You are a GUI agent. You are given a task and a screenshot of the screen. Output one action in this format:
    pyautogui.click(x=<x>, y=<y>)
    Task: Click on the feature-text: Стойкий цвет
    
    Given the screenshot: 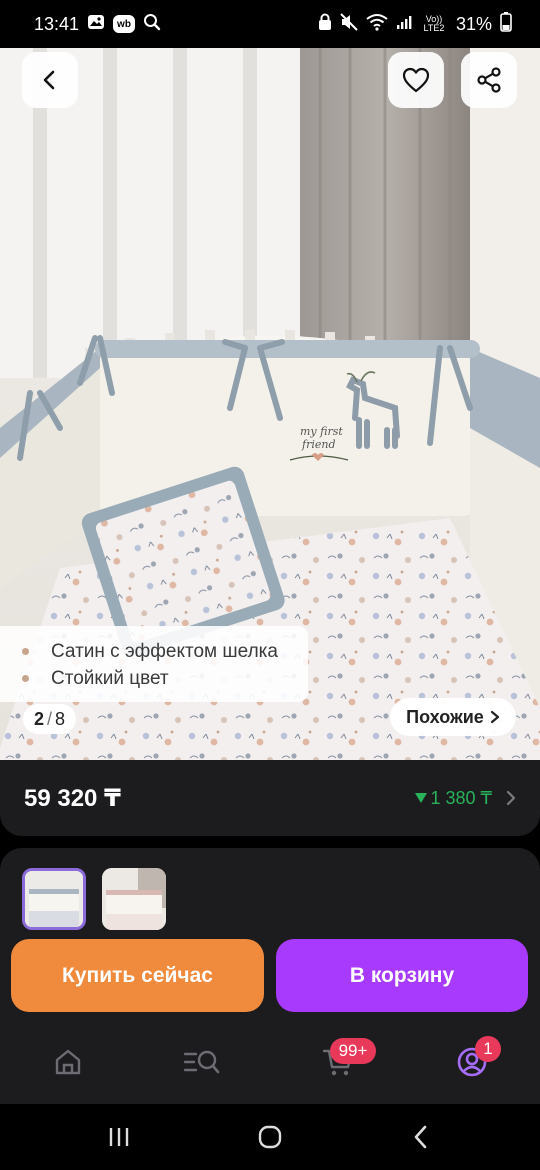 What is the action you would take?
    pyautogui.click(x=110, y=678)
    